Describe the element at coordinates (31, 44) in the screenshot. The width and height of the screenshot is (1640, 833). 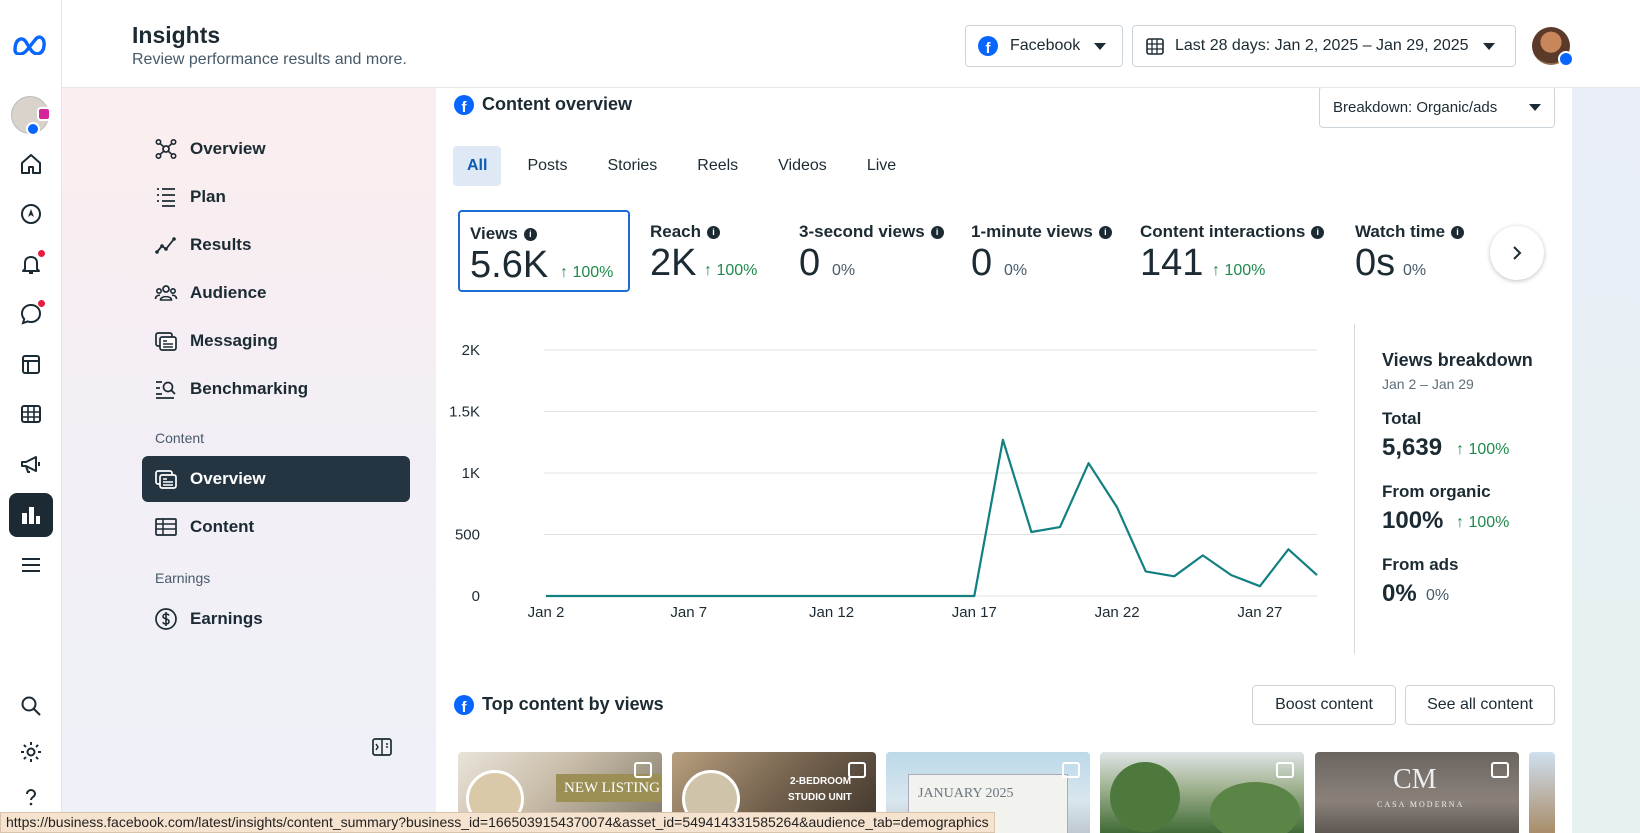
I see `meta-logo-icon` at that location.